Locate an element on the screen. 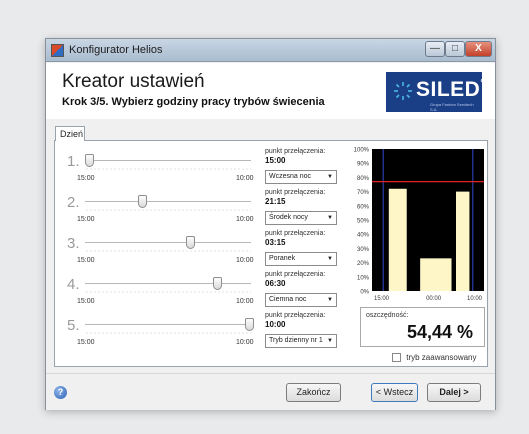 The image size is (529, 434). advanced-mode-toggle: tryb zaawansowany is located at coordinates (434, 358).